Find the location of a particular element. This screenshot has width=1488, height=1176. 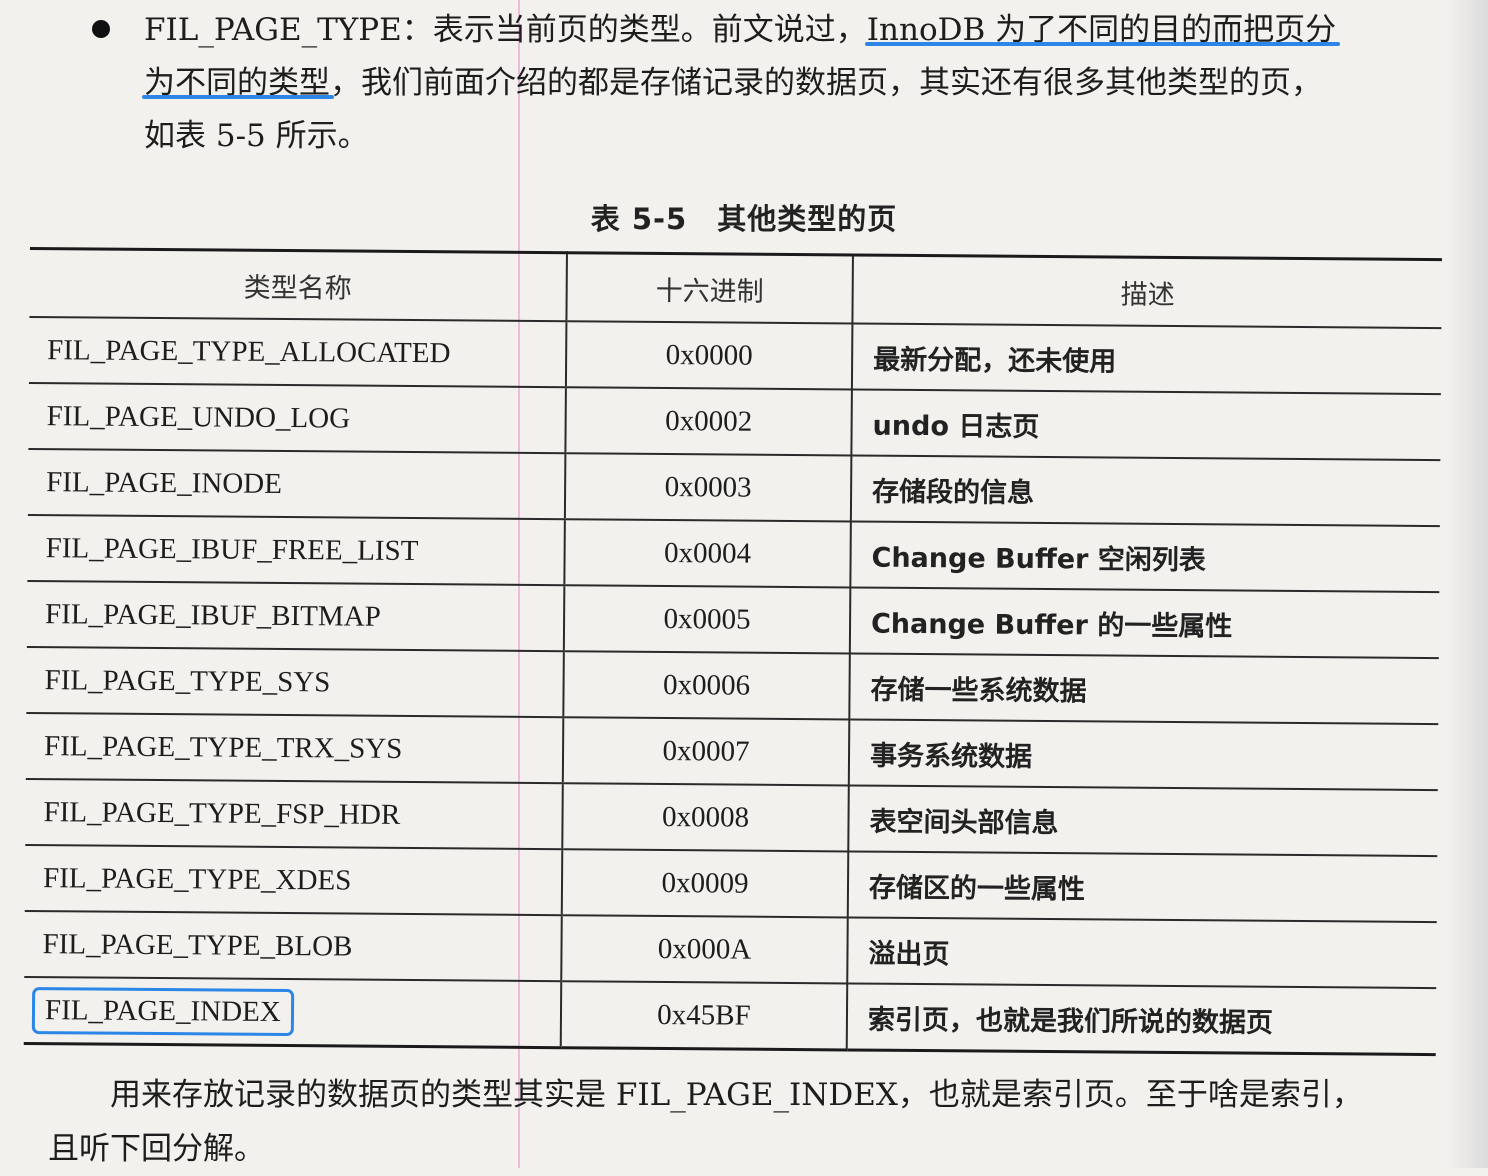

type-name-cell: FIL_PAGE_TYPE_ALLOCATED is located at coordinates (297, 352).